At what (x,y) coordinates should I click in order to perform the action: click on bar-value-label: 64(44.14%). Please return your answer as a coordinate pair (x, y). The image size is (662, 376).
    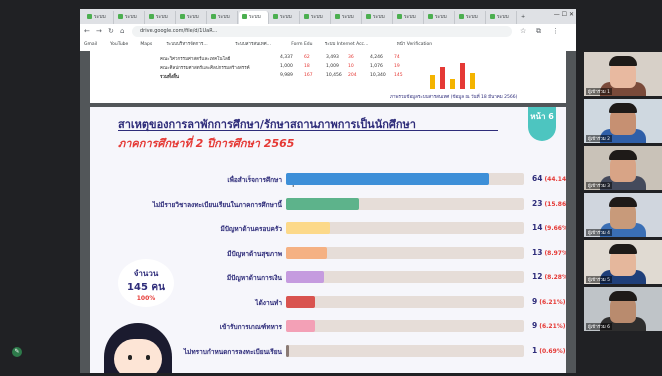
    Looking at the image, I should click on (549, 178).